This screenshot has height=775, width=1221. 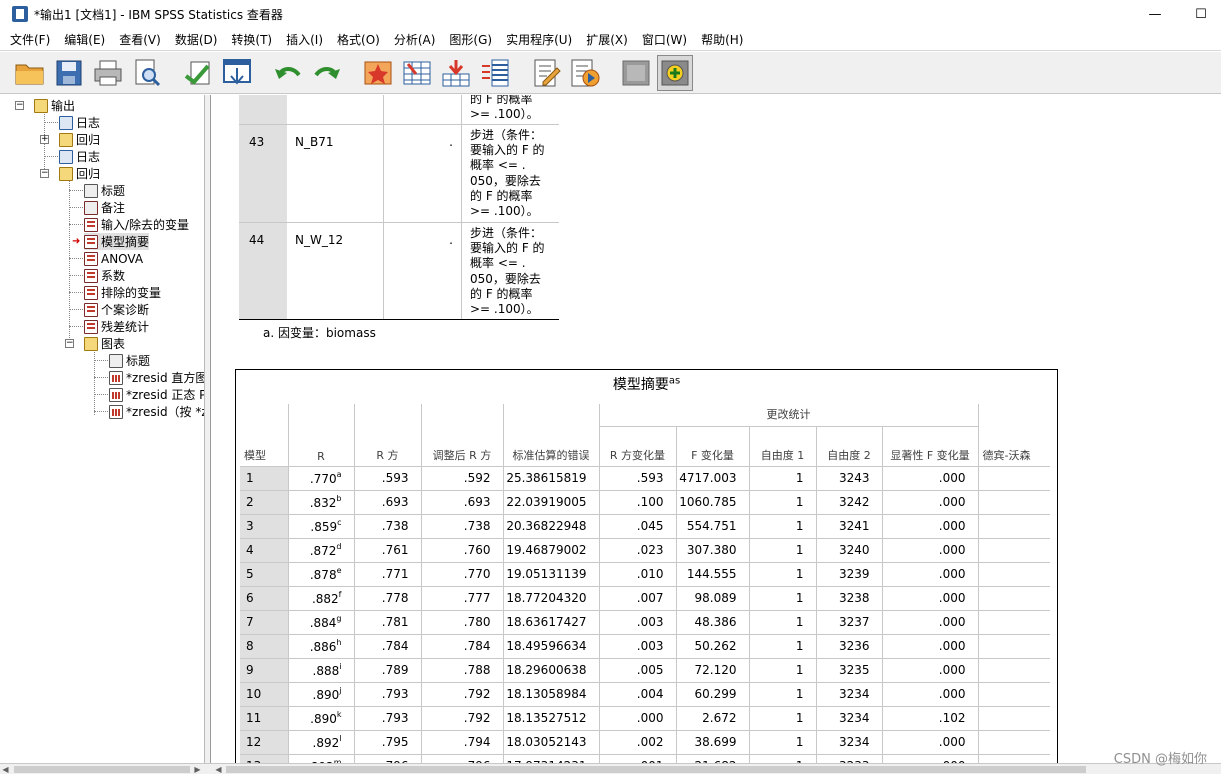 I want to click on scroll-right-icon: ▶, so click(x=197, y=769).